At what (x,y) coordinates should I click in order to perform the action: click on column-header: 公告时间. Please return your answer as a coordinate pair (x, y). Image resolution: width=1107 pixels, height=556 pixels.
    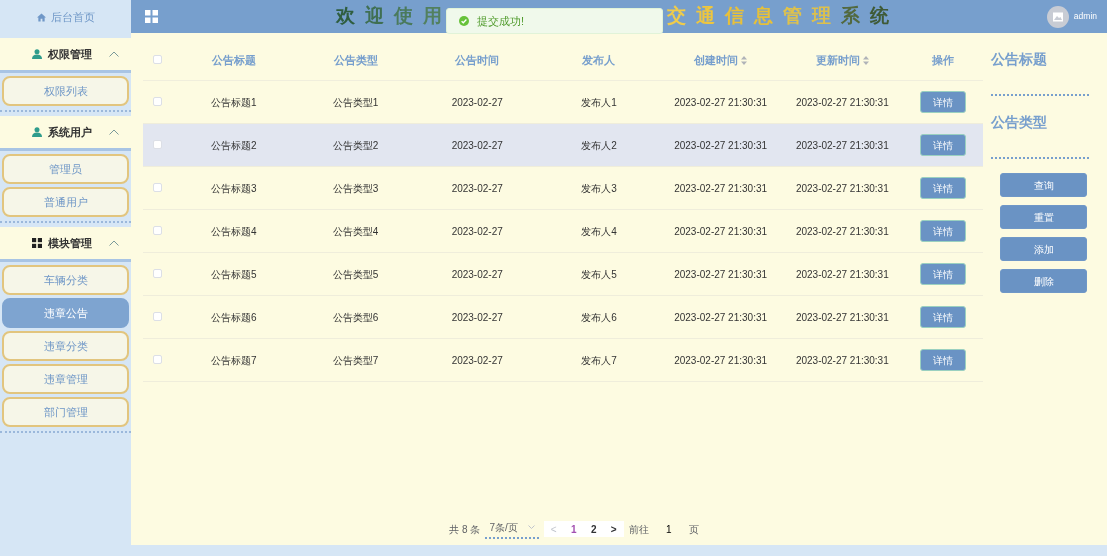
    Looking at the image, I should click on (477, 61).